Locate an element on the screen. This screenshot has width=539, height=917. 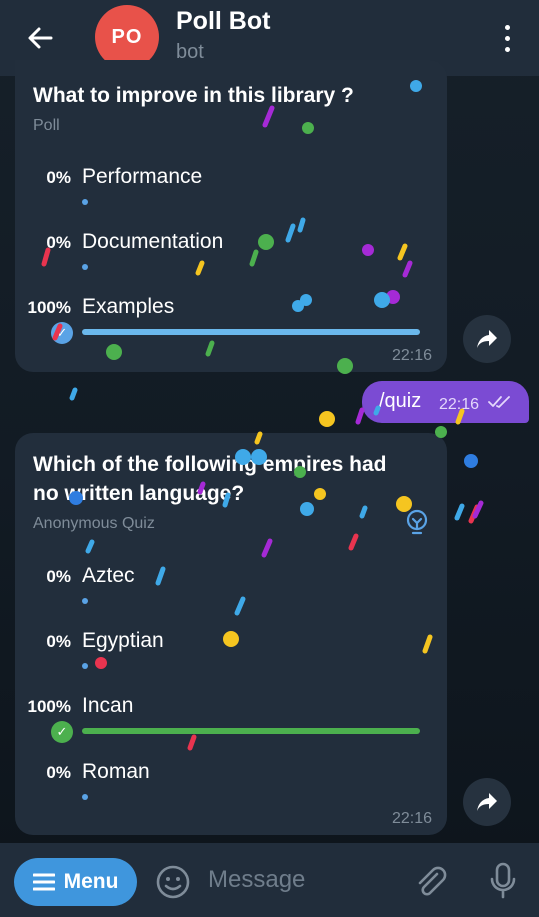
emoji-icon is located at coordinates (173, 882).